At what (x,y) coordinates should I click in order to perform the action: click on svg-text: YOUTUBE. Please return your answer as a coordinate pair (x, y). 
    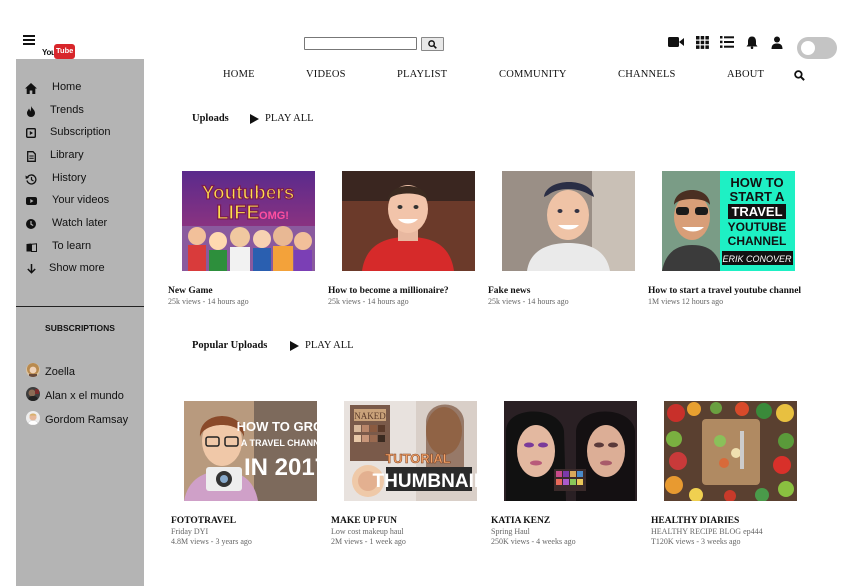
    Looking at the image, I should click on (757, 227).